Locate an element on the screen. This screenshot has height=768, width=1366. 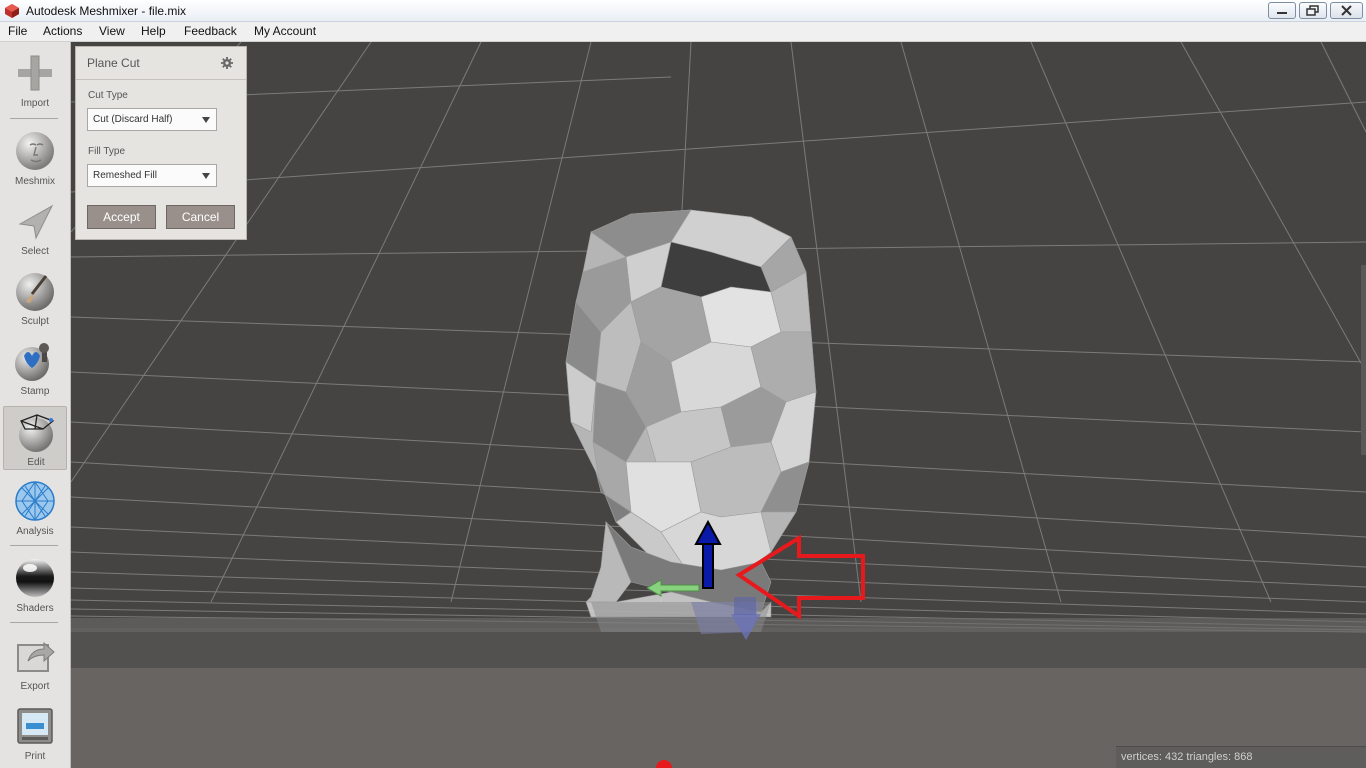
tool-print: Print is located at coordinates (35, 733).